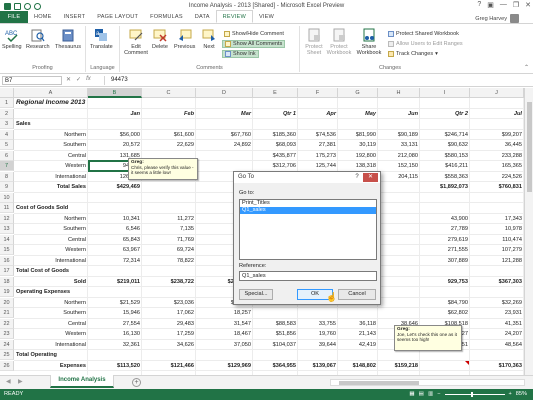  I want to click on cell-a22: Central, so click(51, 324).